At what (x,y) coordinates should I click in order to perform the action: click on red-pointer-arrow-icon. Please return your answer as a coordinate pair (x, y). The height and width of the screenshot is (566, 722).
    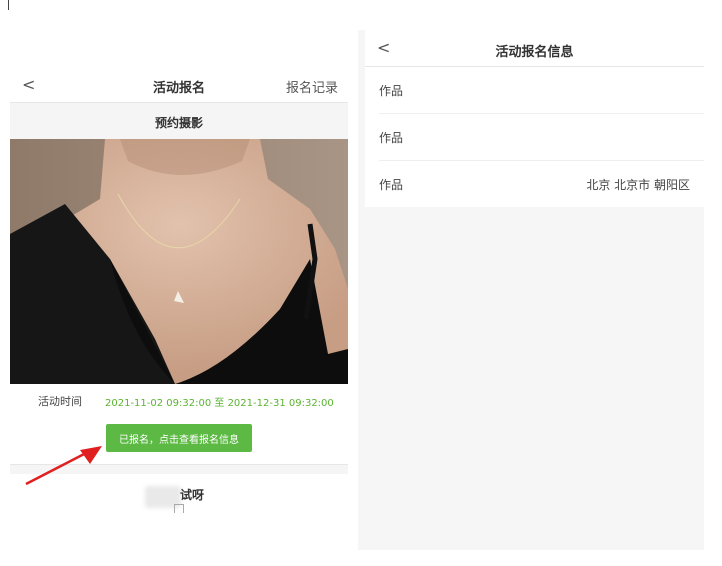
    Looking at the image, I should click on (63, 466).